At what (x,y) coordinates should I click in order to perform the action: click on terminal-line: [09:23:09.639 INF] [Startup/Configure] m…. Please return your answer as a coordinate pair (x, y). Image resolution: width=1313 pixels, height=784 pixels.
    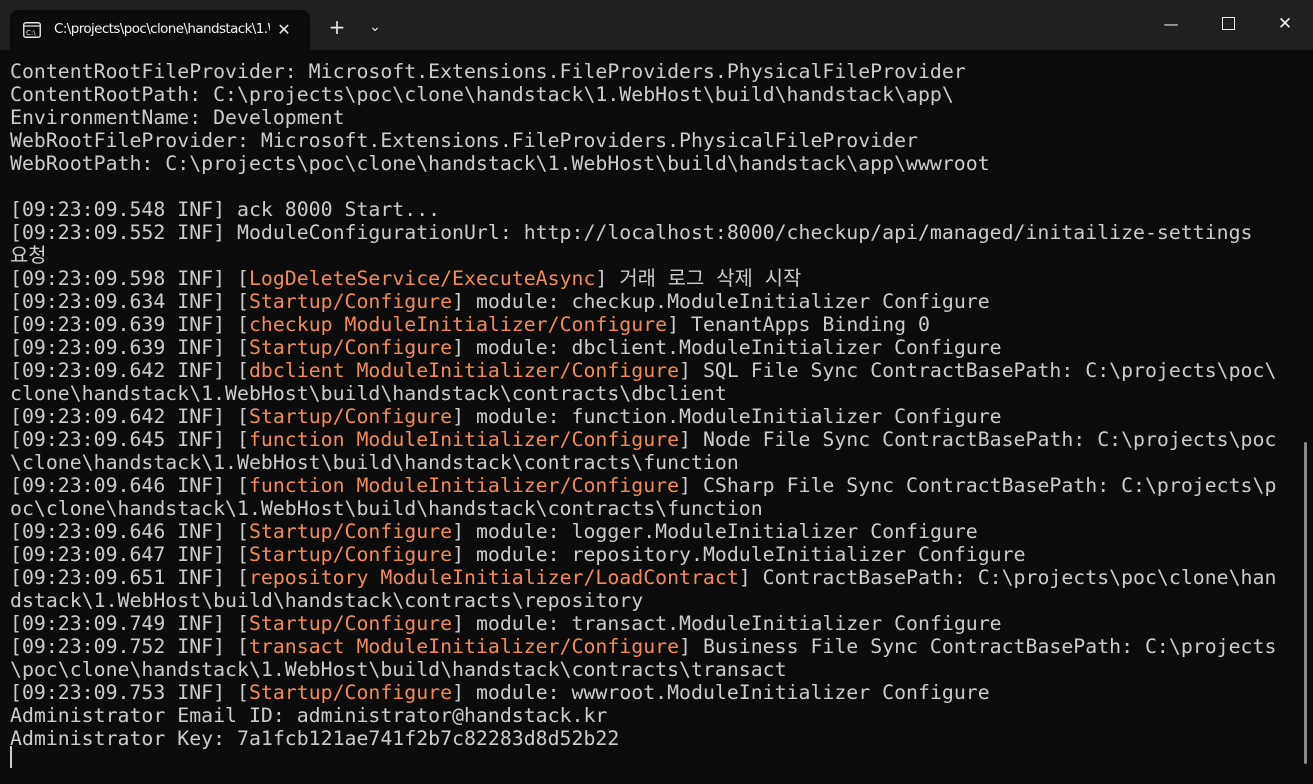
    Looking at the image, I should click on (506, 347).